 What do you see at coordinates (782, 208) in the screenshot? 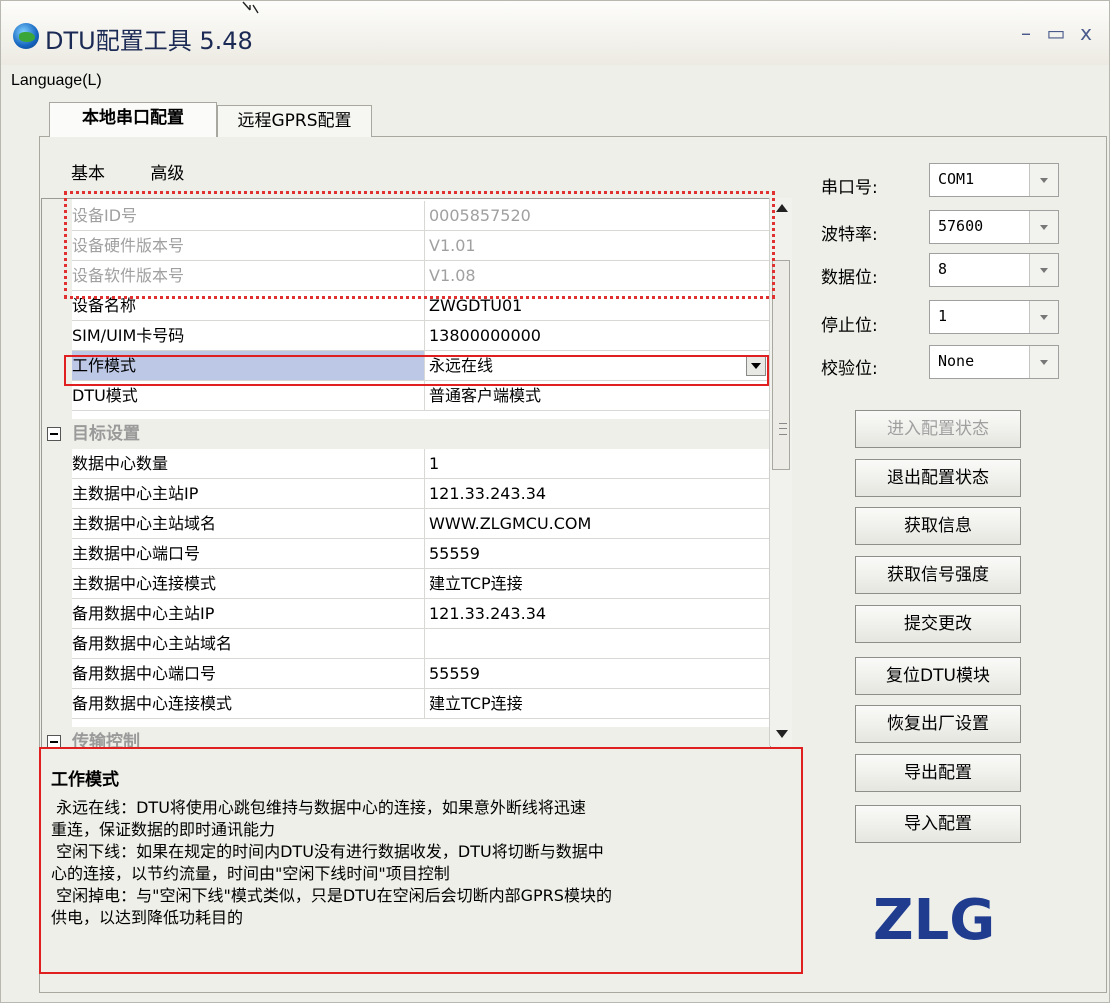
I see `scroll-up-arrow-icon` at bounding box center [782, 208].